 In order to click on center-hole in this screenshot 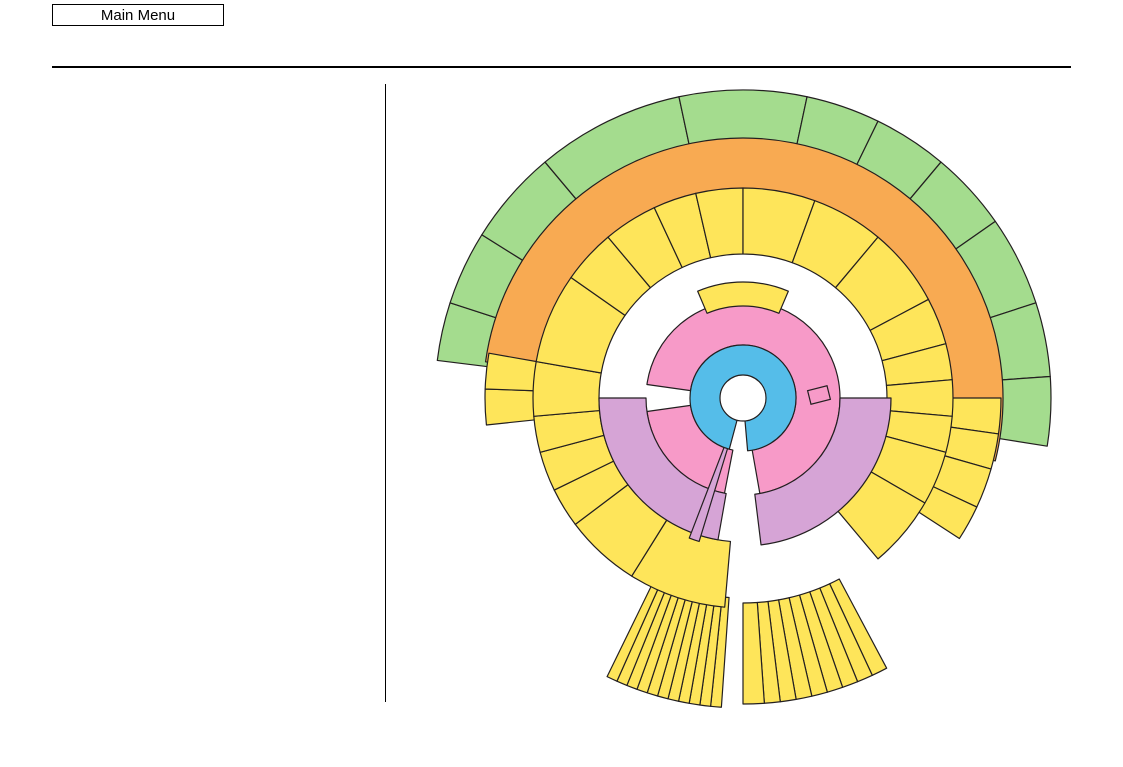, I will do `click(743, 398)`.